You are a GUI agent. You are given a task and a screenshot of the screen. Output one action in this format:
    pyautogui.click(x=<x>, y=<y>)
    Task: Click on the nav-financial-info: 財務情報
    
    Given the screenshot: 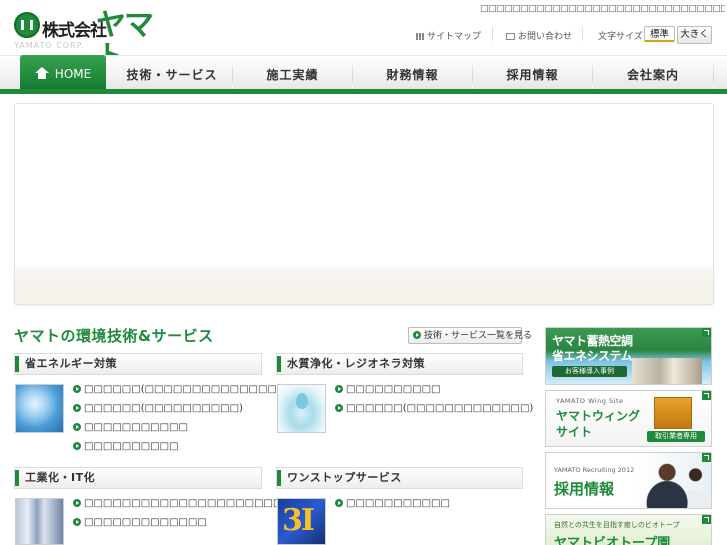 What is the action you would take?
    pyautogui.click(x=412, y=74)
    